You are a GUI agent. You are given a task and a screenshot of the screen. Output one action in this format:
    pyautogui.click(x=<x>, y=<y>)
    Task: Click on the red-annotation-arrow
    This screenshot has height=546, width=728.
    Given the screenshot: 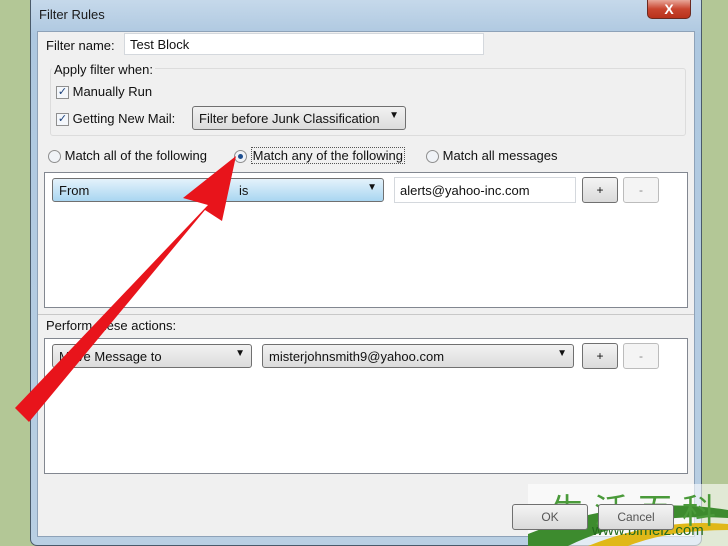 What is the action you would take?
    pyautogui.click(x=125, y=289)
    